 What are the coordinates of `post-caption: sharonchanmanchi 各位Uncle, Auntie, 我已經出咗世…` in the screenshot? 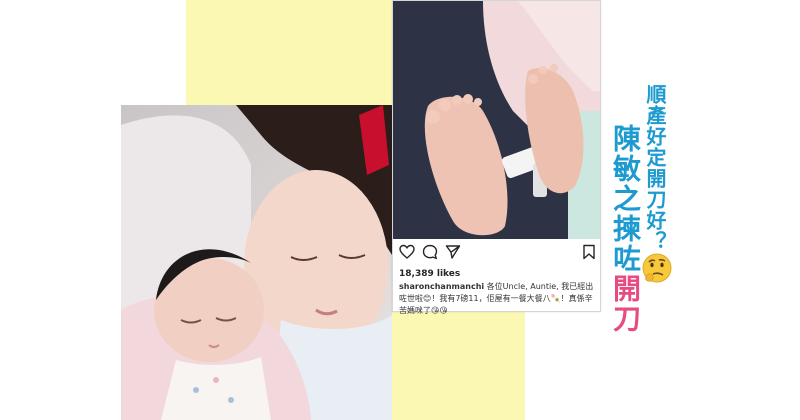 It's located at (497, 299).